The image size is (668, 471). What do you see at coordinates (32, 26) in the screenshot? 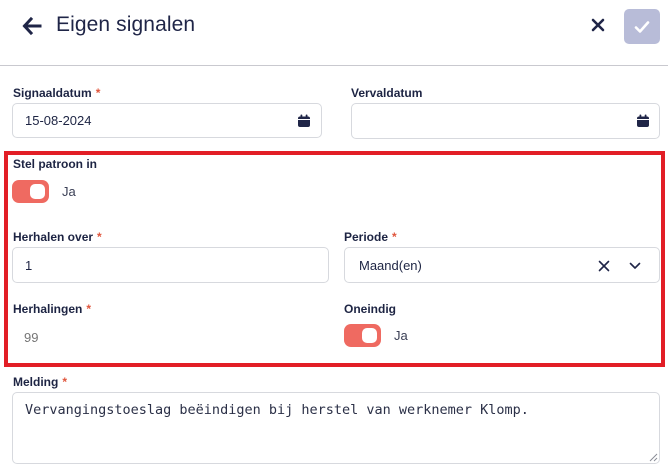
I see `arrow-left-icon` at bounding box center [32, 26].